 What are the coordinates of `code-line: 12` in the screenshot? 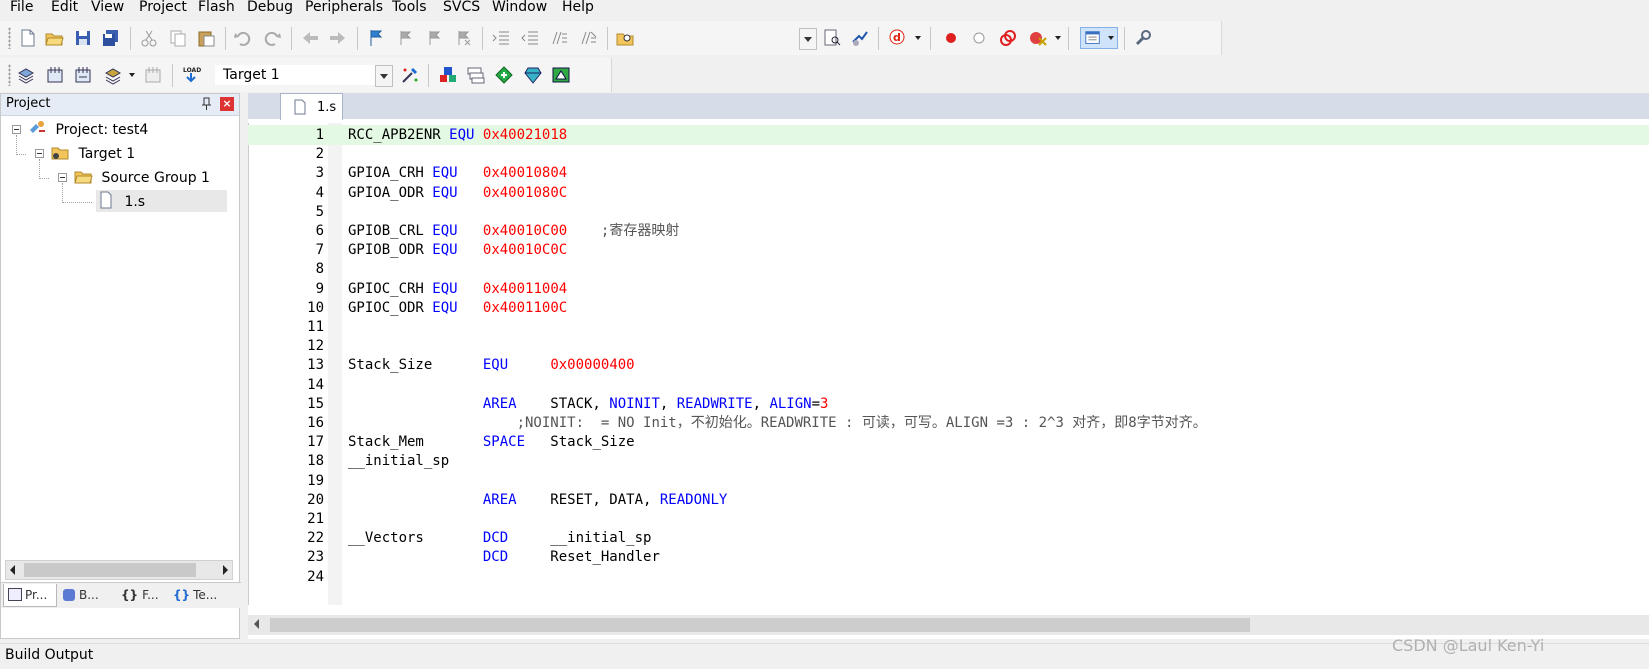 It's located at (948, 346).